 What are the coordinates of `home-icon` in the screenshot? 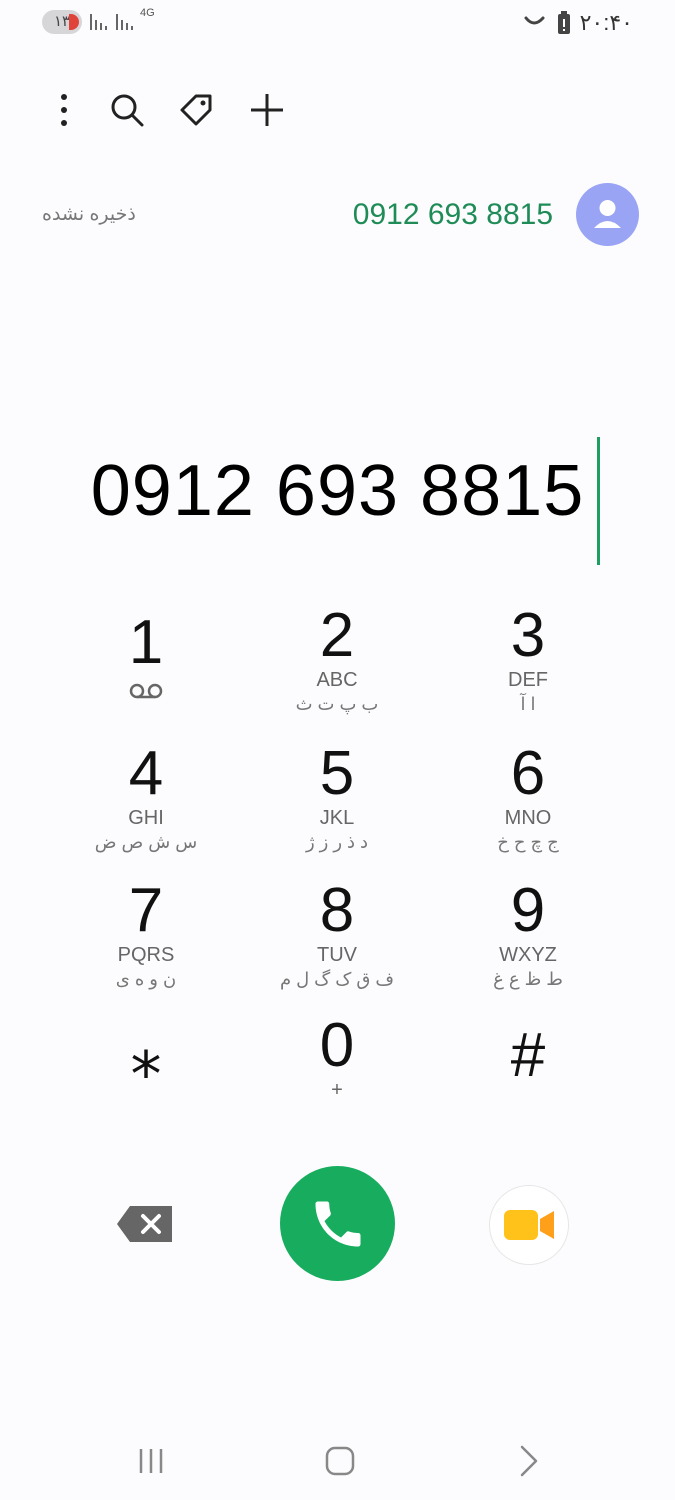 It's located at (340, 1461).